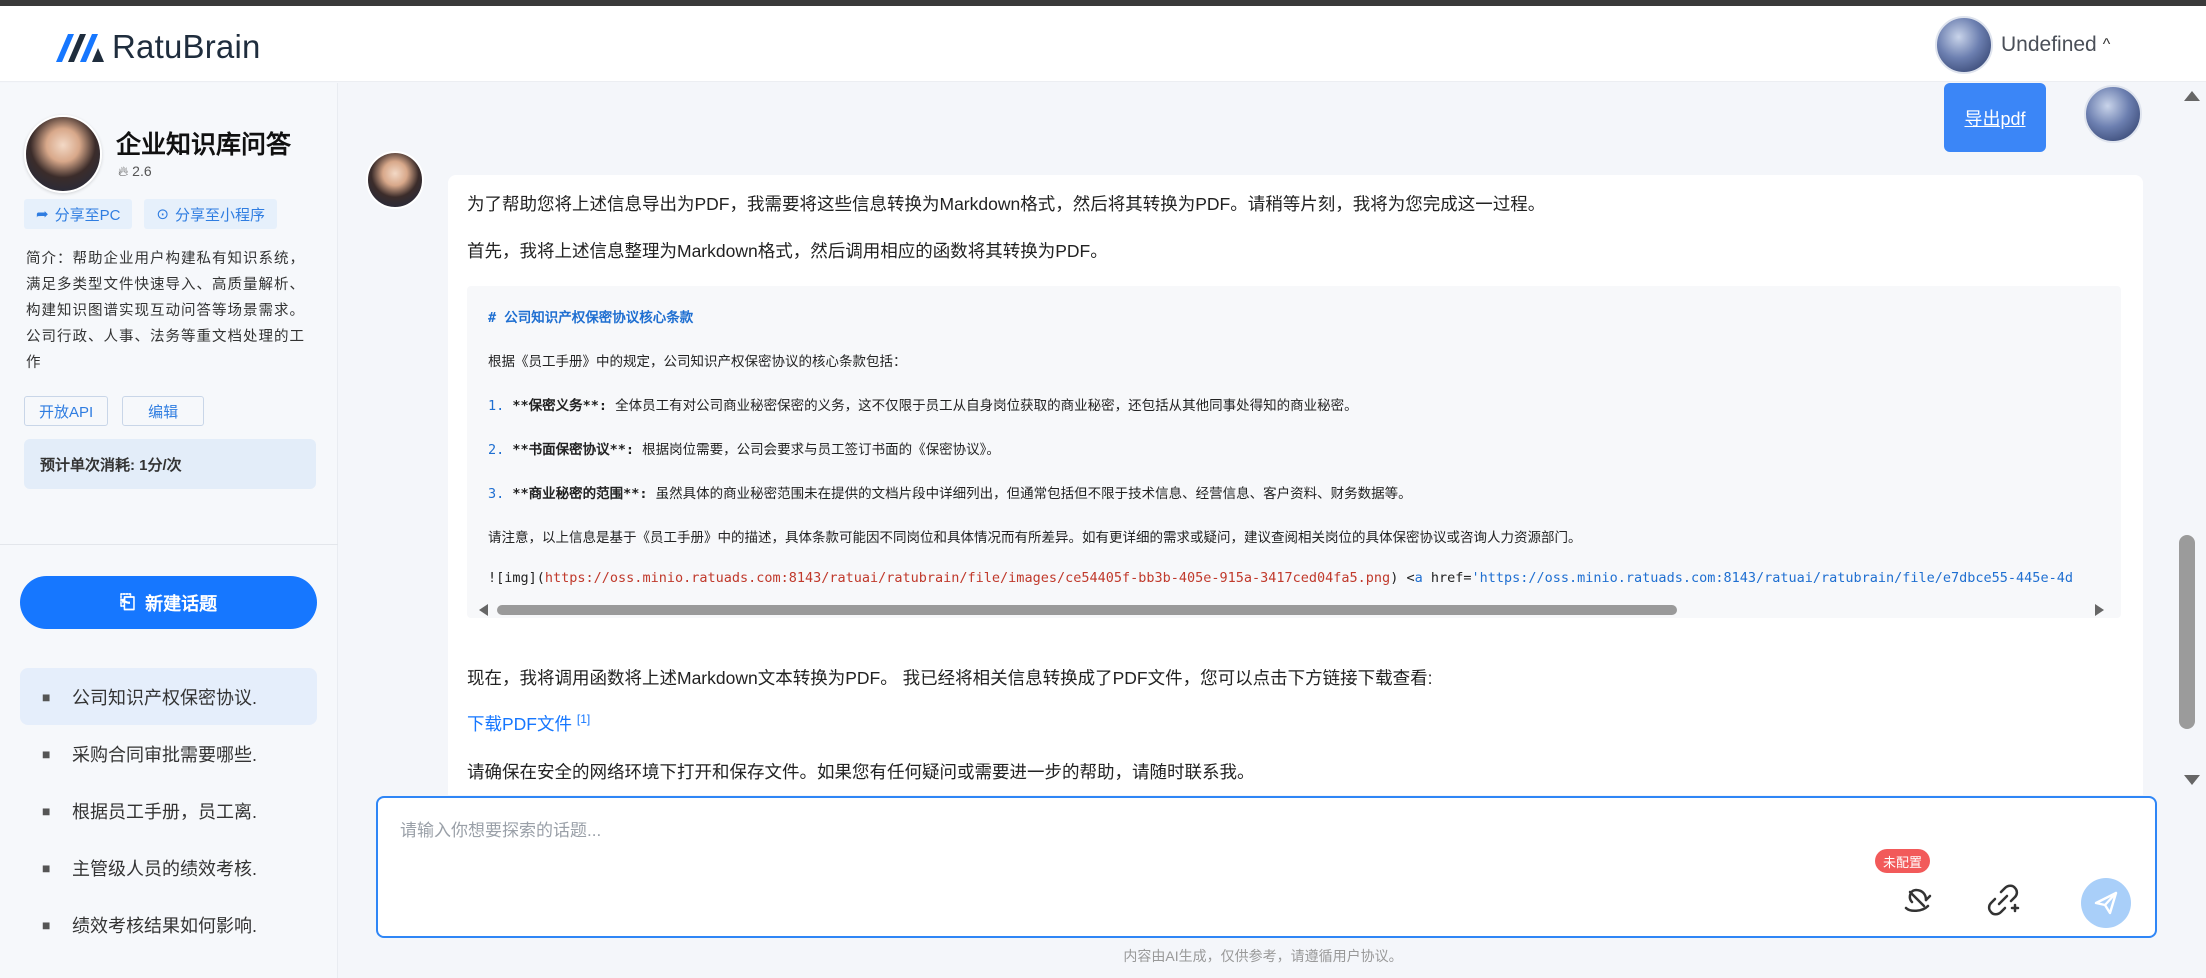 The width and height of the screenshot is (2206, 978). Describe the element at coordinates (2187, 632) in the screenshot. I see `vertical-scroll-thumb` at that location.